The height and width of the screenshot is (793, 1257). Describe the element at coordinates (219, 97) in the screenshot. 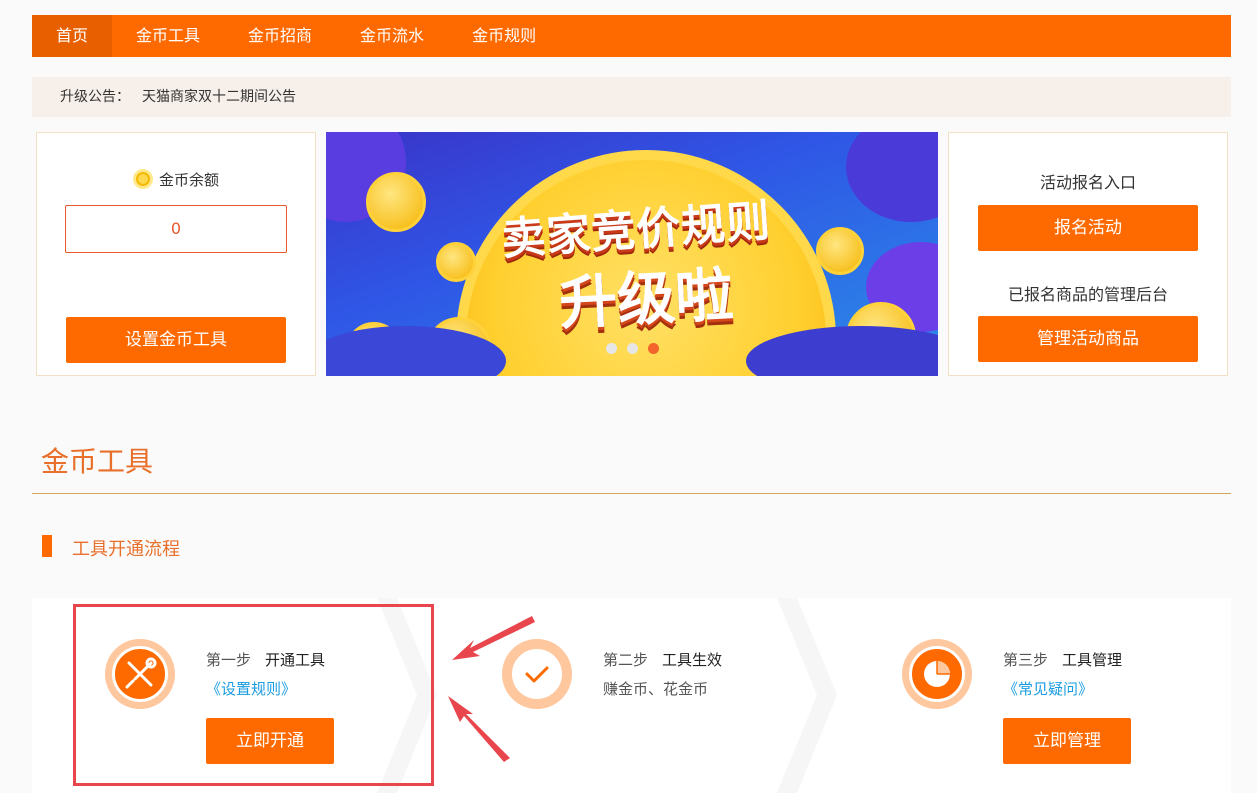

I see `announcement-text: 天猫商家双十二期间公告` at that location.